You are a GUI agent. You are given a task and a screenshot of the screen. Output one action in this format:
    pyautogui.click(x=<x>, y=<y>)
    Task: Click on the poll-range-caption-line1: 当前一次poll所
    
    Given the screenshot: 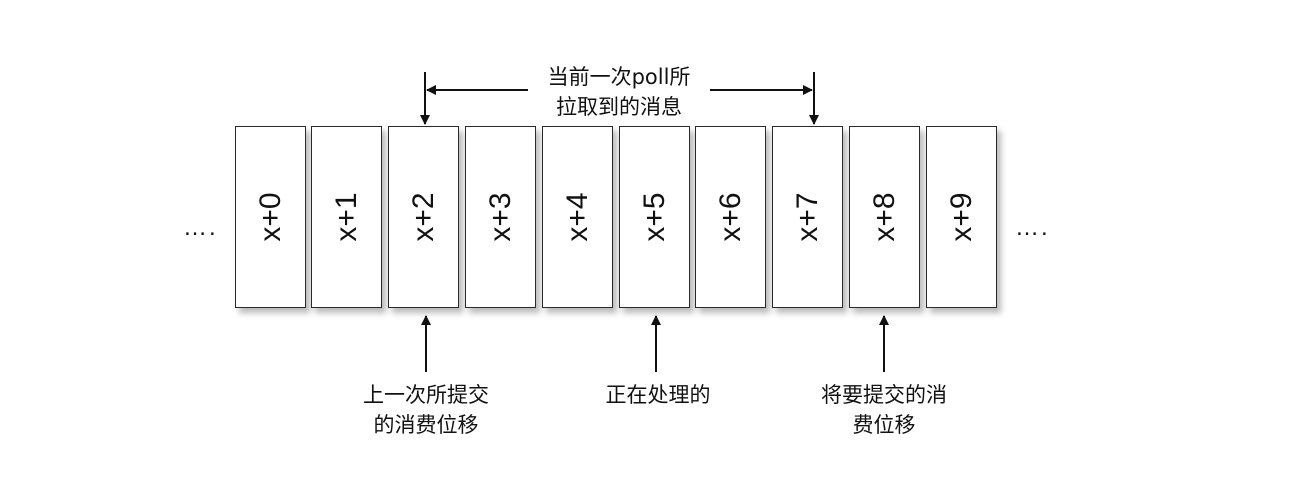 What is the action you would take?
    pyautogui.click(x=619, y=77)
    